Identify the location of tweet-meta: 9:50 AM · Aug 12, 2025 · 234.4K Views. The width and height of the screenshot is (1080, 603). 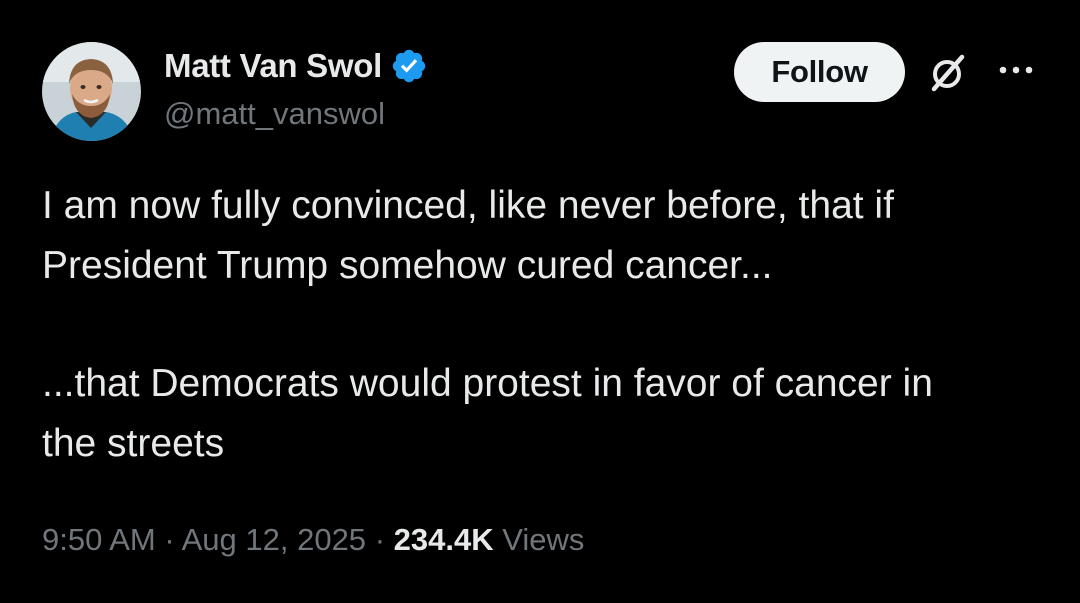
(313, 540).